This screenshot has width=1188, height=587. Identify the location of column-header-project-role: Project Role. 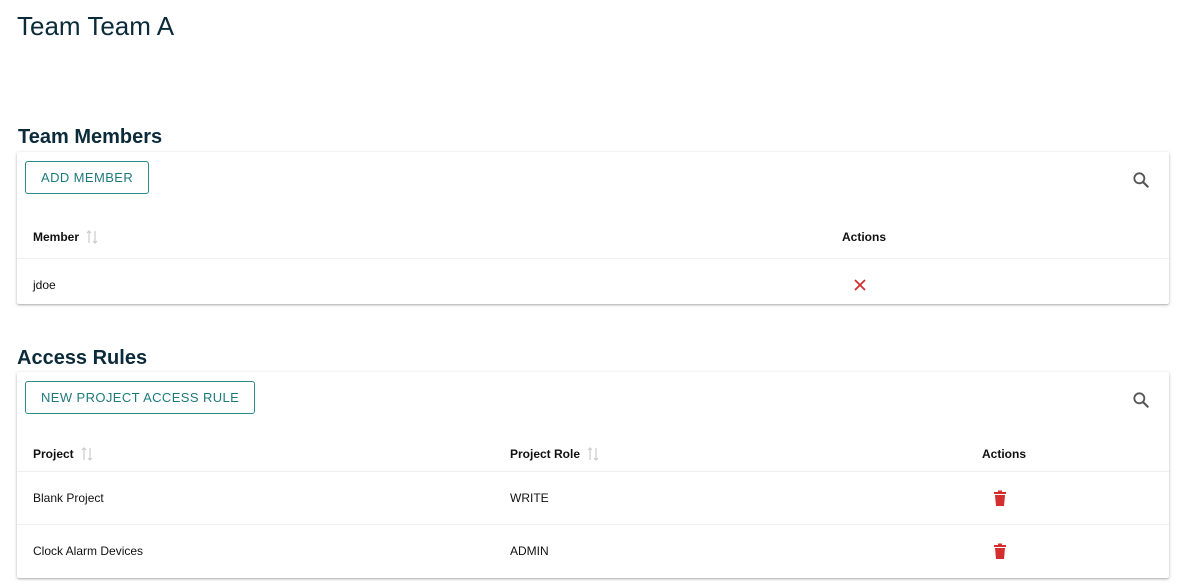
(554, 453).